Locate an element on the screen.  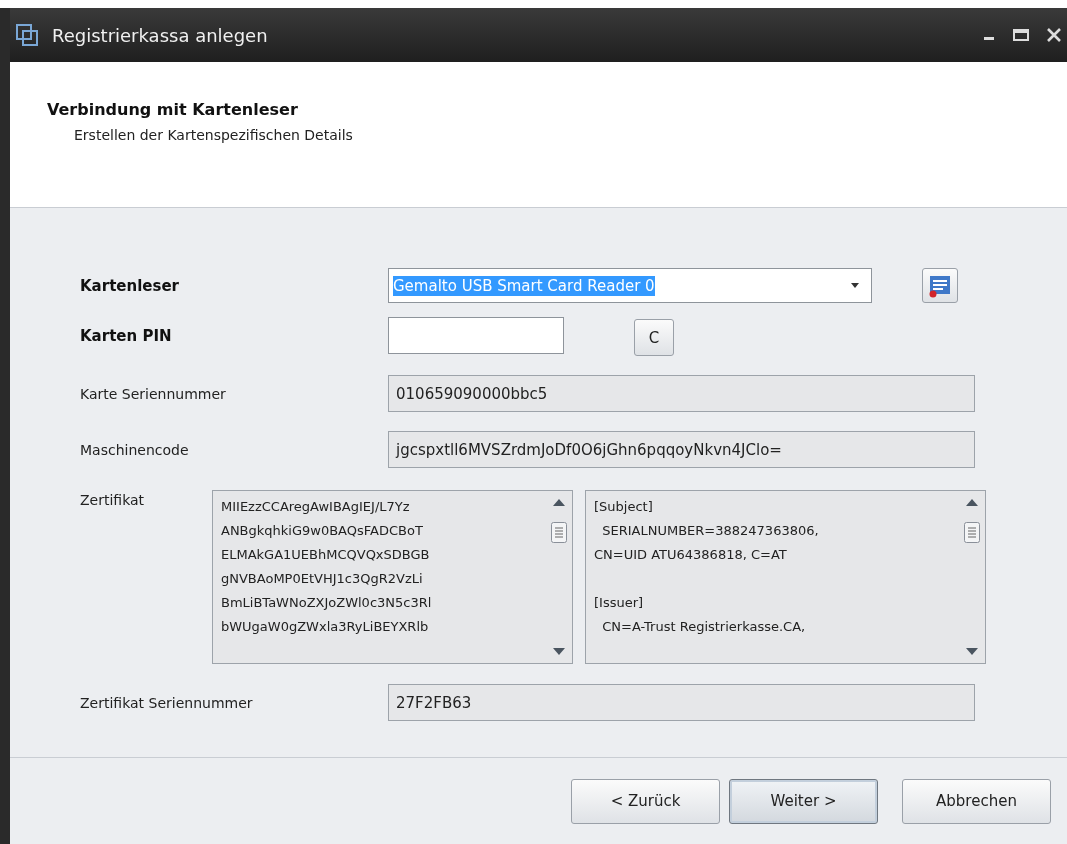
certificate-textarea: MIIEzzCCAregAwIBAgIEJ/L7Yz ANBgkqhkiG9w0BAQsFADCBoT ELMAkGA1UEBhMCQVQxSDBGB gNVBAoMP0EtVHJ1c3QgR2VzLi BmLiBTaWNoZXJoZWl0c3N5c3Rl bWUgaW0gZWxla3RyLiBEYXRlb is located at coordinates (392, 577).